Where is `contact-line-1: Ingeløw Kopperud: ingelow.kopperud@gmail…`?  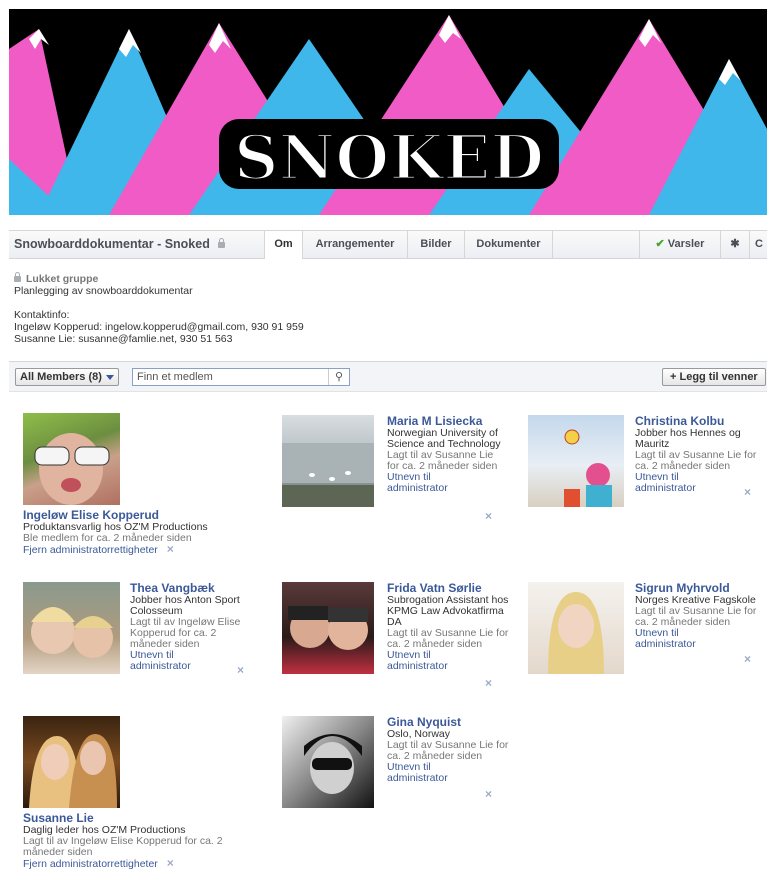
contact-line-1: Ingeløw Kopperud: ingelow.kopperud@gmail… is located at coordinates (159, 327).